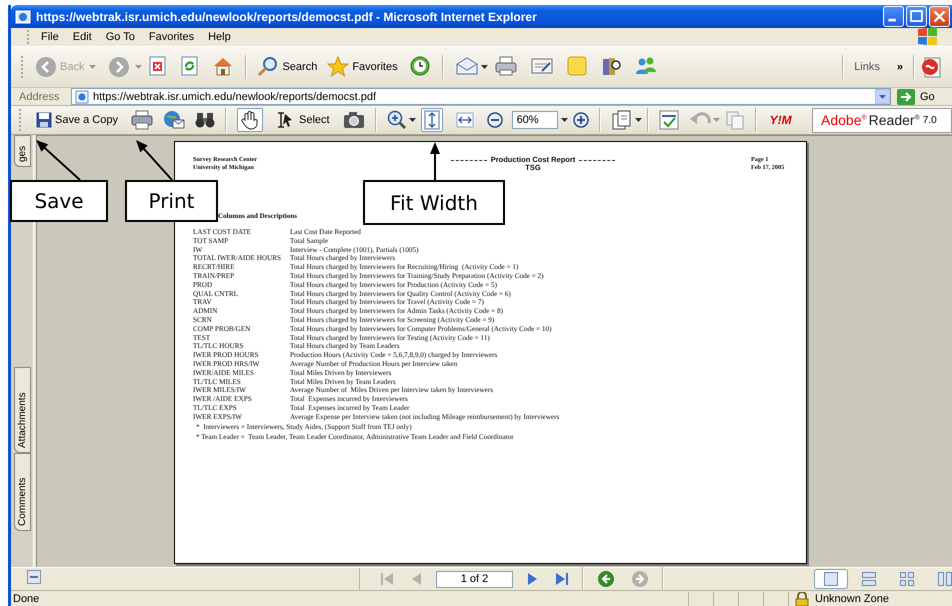  I want to click on callout-label: Fit Width, so click(434, 202).